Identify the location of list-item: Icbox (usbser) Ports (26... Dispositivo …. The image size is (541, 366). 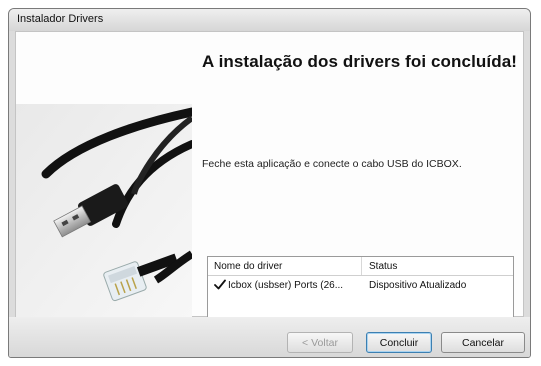
(360, 286).